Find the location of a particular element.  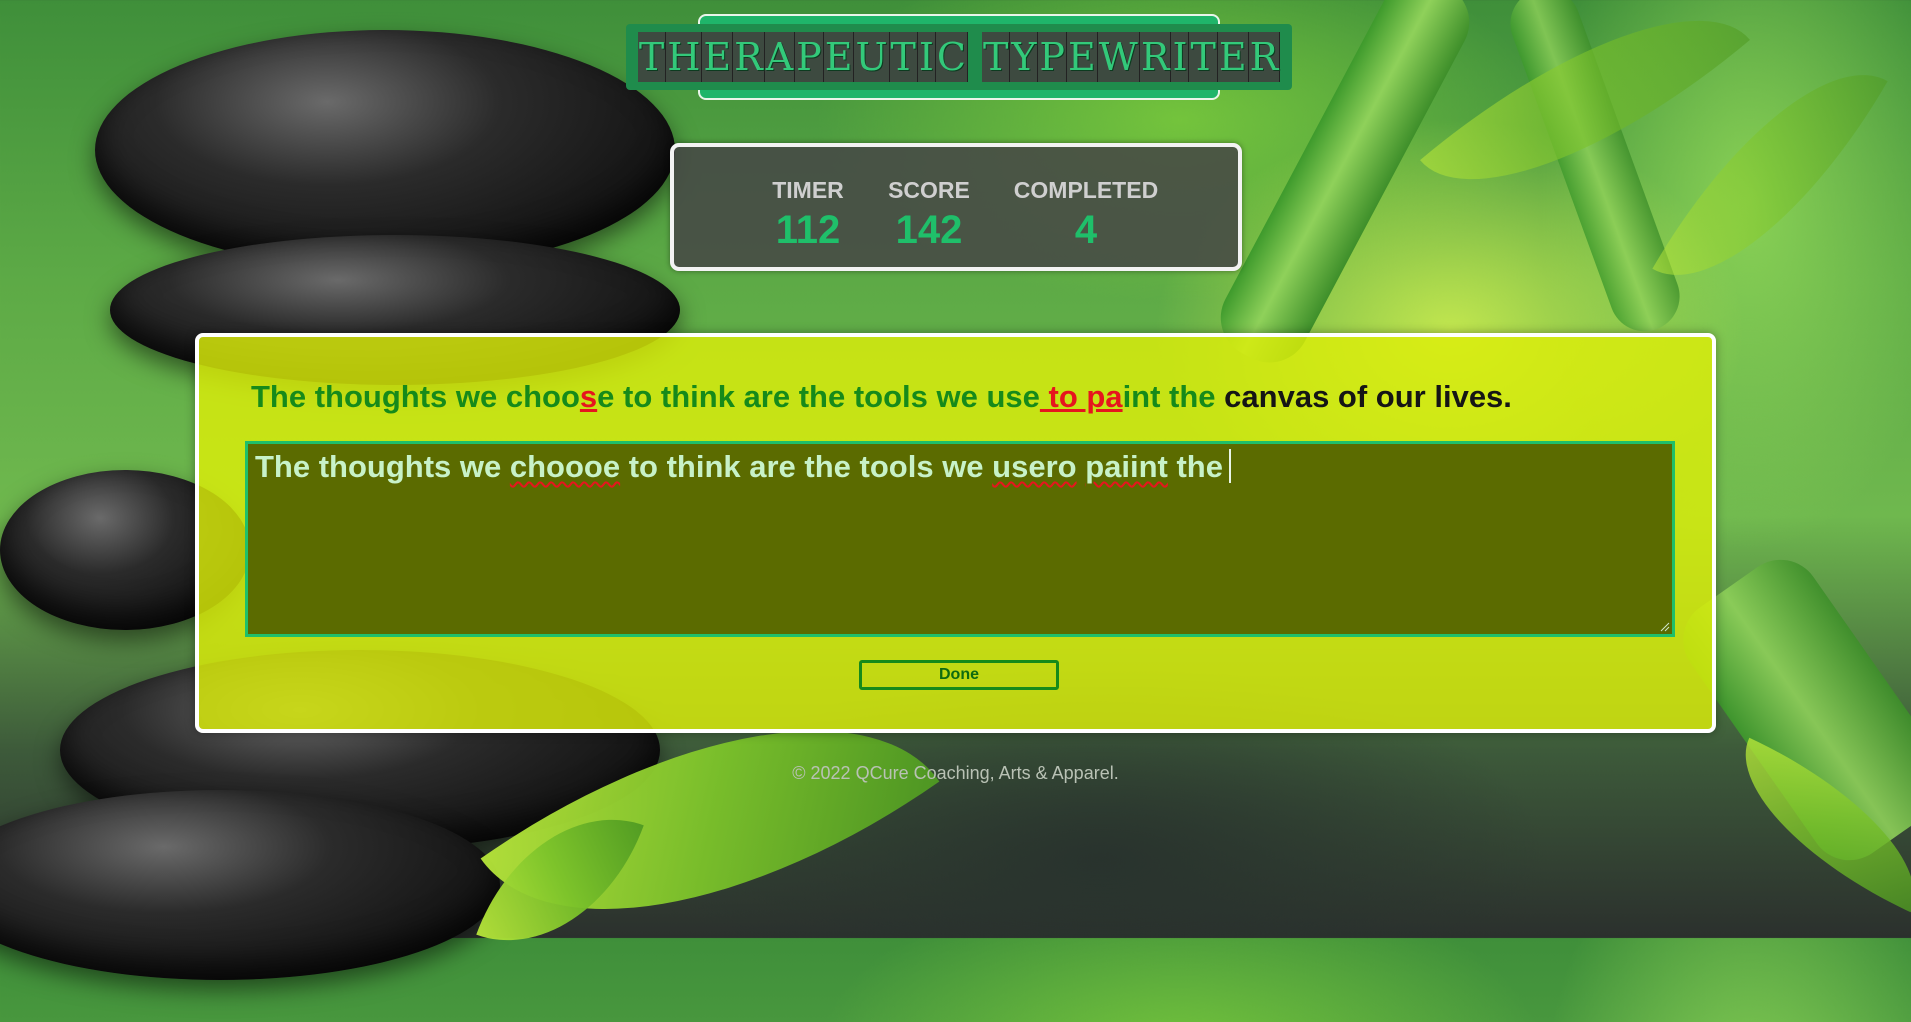

typed-word: to think are the tools we is located at coordinates (806, 466).